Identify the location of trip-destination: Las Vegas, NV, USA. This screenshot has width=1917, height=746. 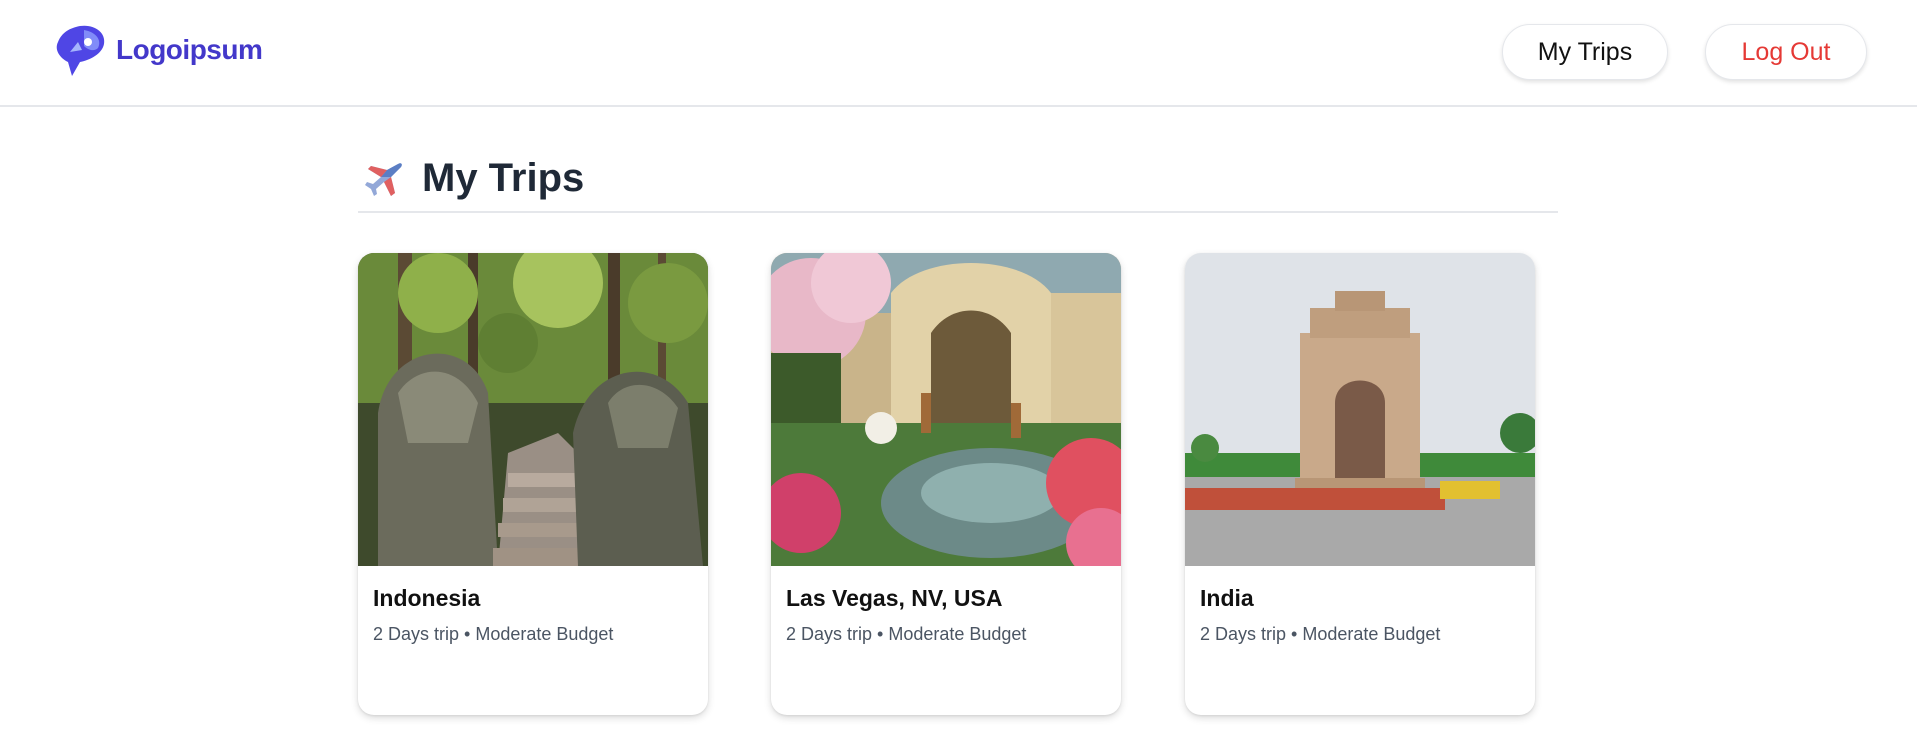
(894, 598).